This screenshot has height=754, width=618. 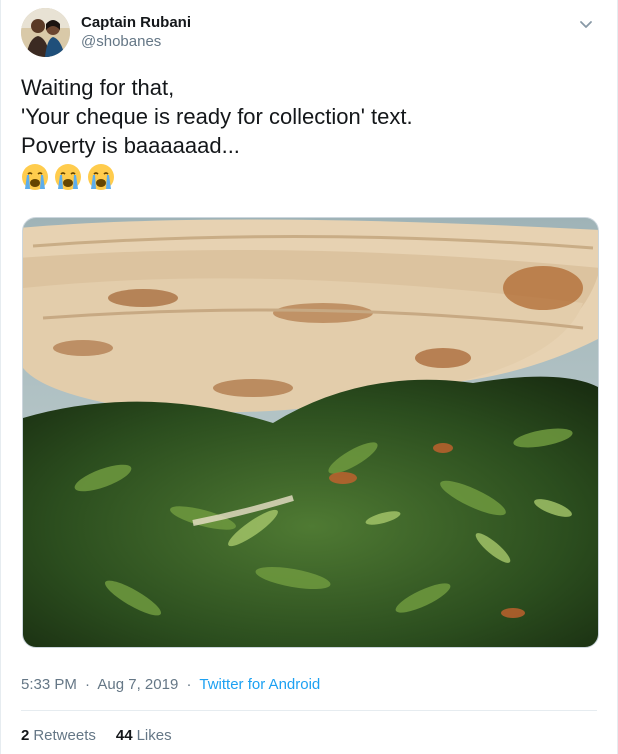 I want to click on emoji-row, so click(x=68, y=177).